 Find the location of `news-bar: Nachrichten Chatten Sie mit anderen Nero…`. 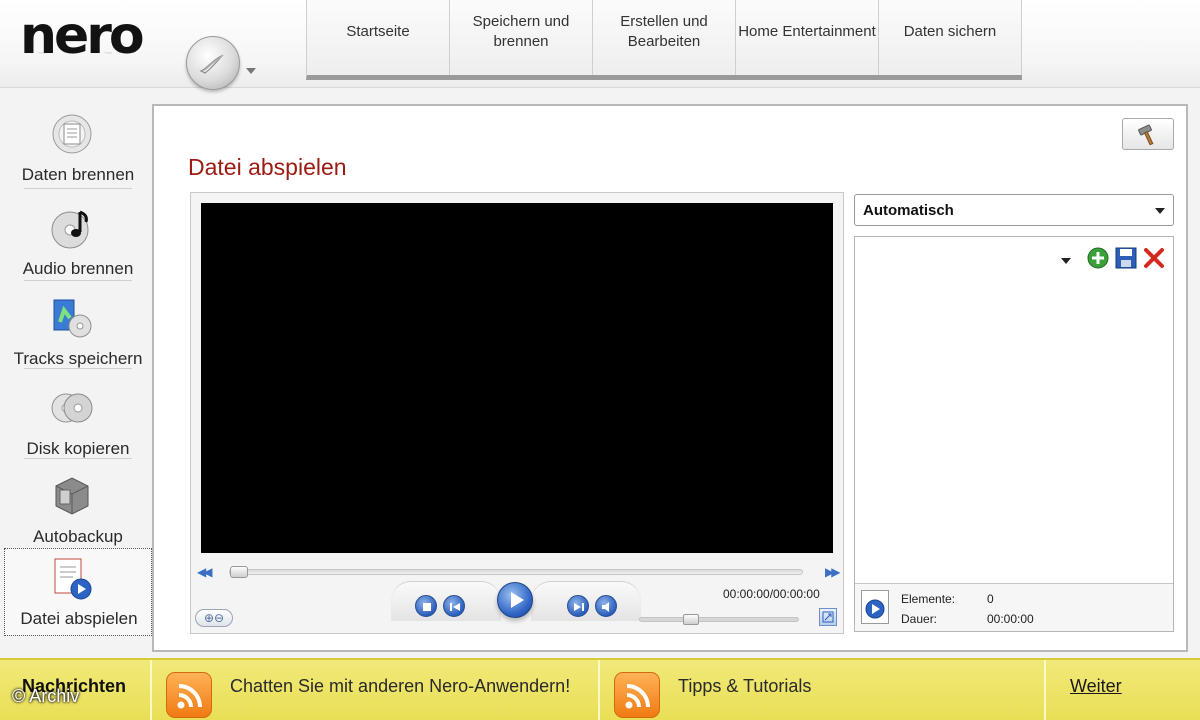

news-bar: Nachrichten Chatten Sie mit anderen Nero… is located at coordinates (600, 689).